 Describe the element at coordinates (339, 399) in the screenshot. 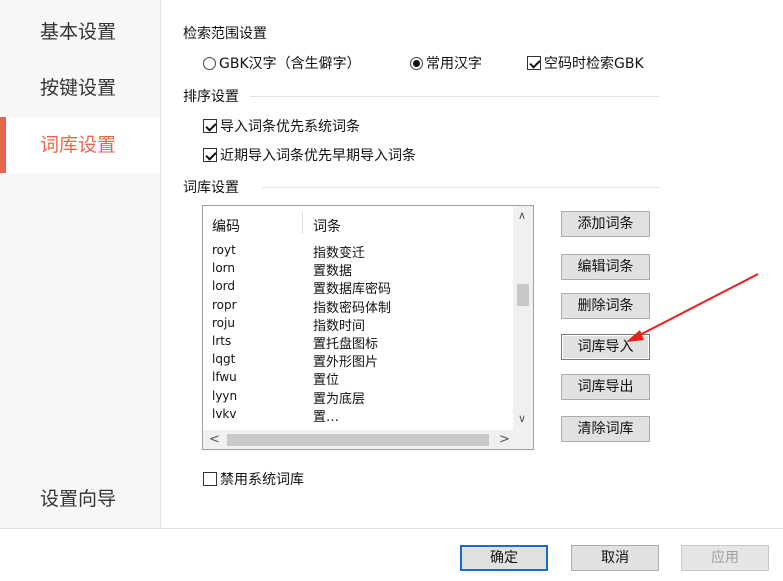

I see `row-word: 置为底层` at that location.